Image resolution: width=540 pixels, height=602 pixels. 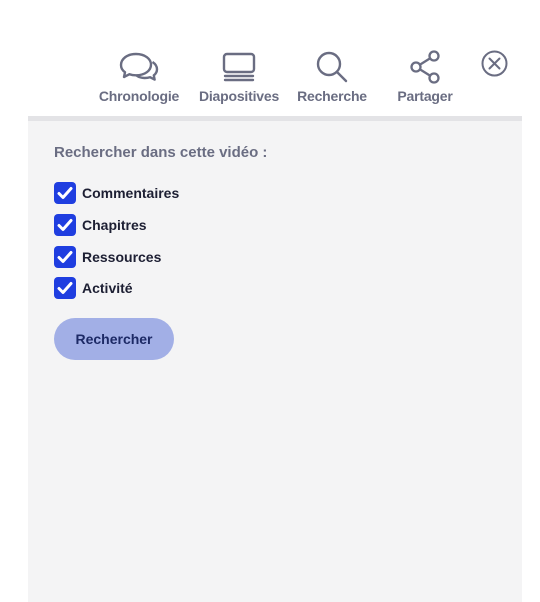 I want to click on tab-label: Recherche, so click(x=332, y=96).